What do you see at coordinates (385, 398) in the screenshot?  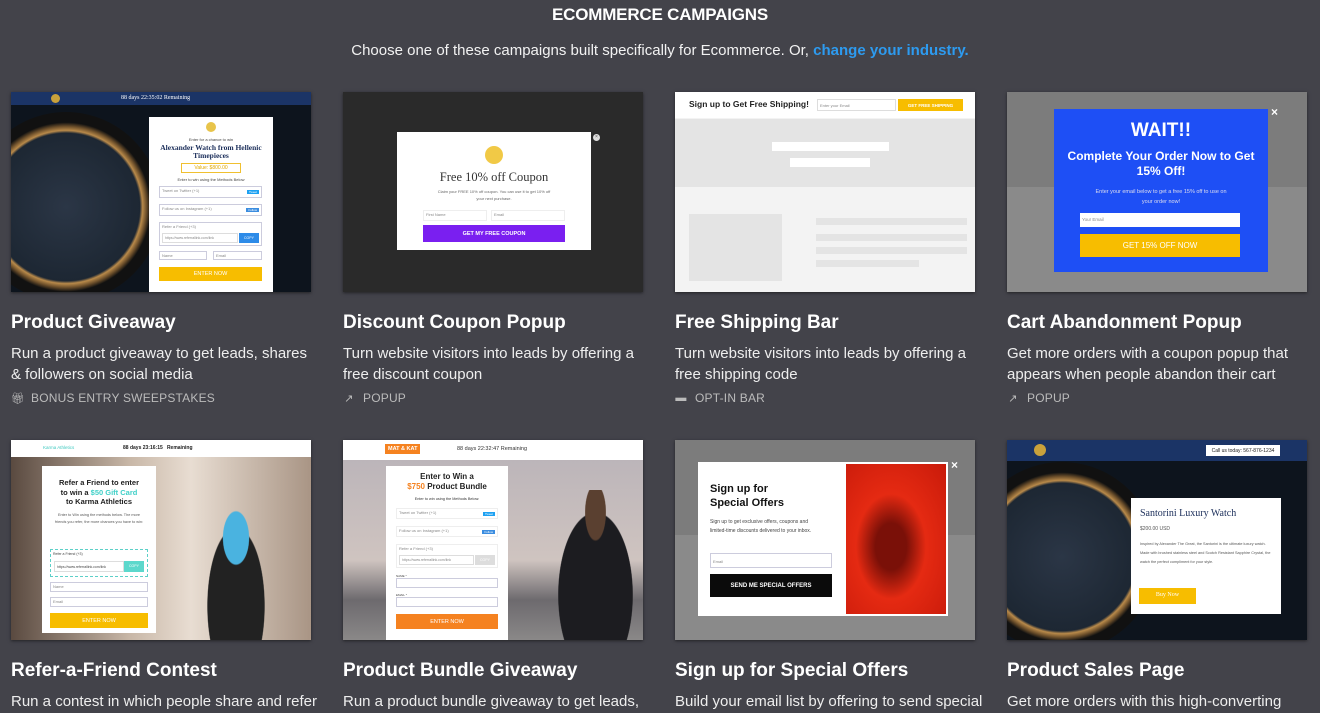 I see `tag-label: POPUP` at bounding box center [385, 398].